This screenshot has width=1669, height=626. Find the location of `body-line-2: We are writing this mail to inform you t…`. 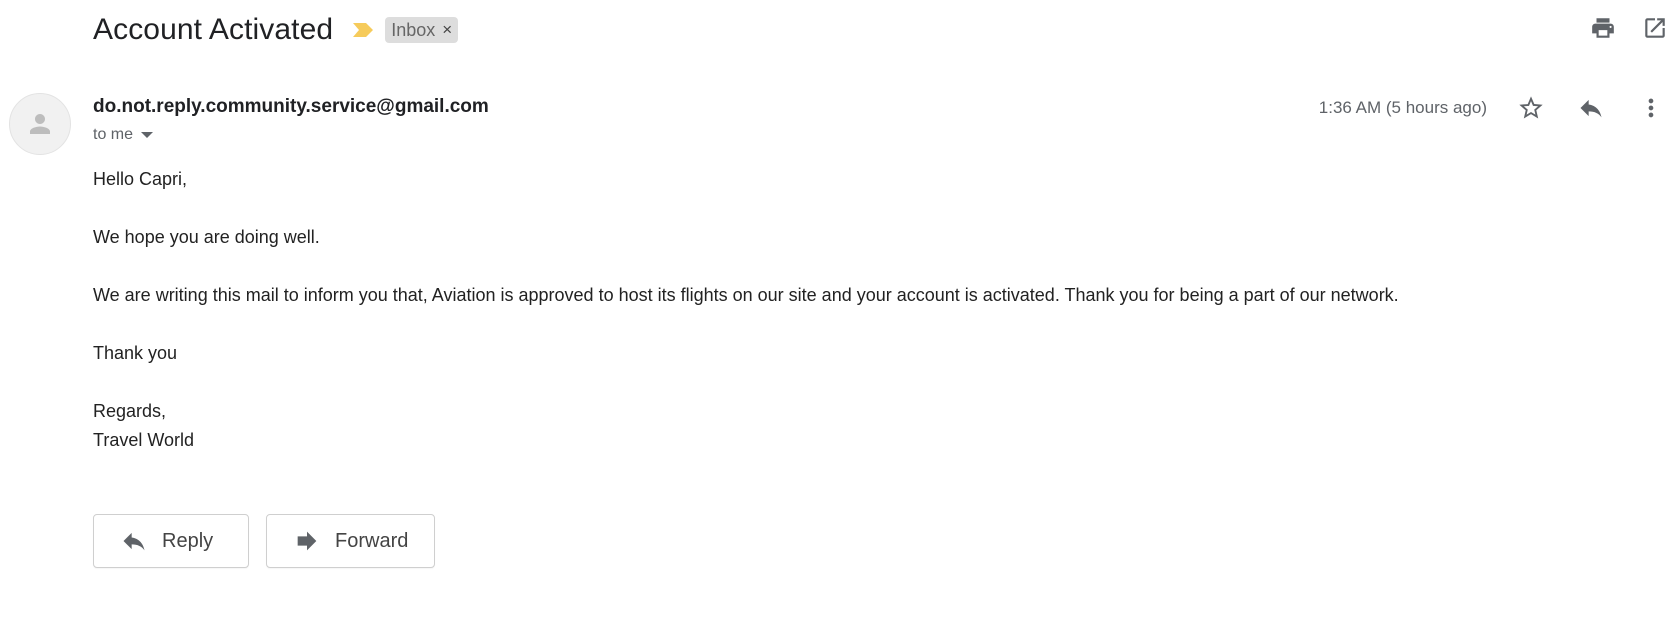

body-line-2: We are writing this mail to inform you t… is located at coordinates (746, 295).